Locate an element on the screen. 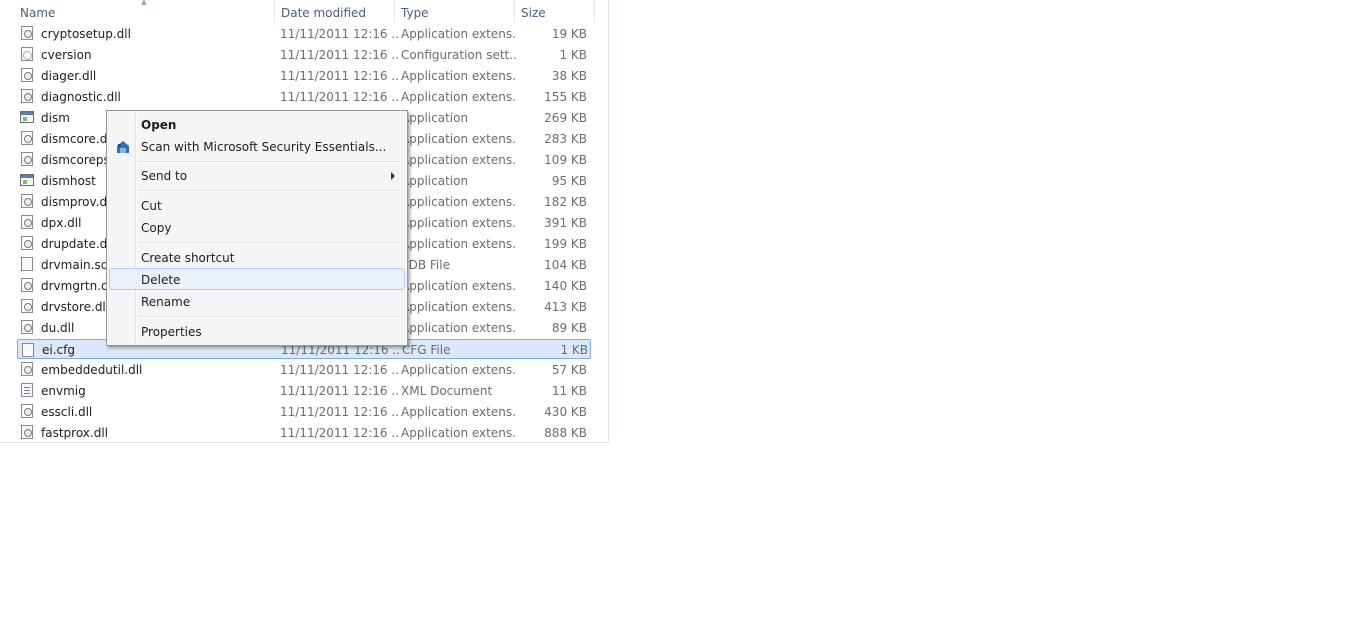 The width and height of the screenshot is (1360, 624). file-size: 38 KB is located at coordinates (569, 76).